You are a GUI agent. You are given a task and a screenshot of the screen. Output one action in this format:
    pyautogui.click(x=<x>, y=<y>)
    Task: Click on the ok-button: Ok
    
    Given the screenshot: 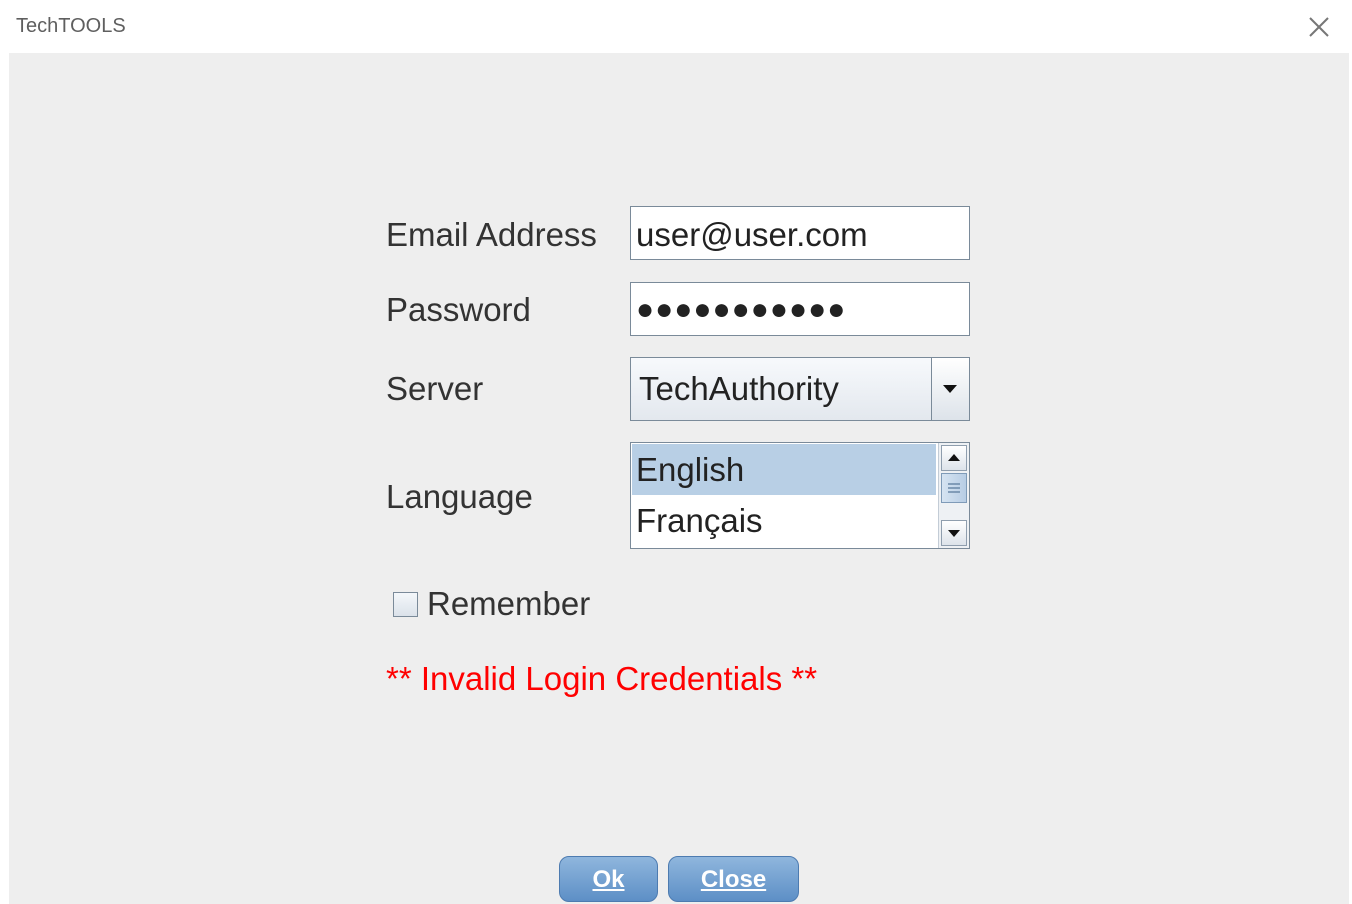 What is the action you would take?
    pyautogui.click(x=608, y=879)
    